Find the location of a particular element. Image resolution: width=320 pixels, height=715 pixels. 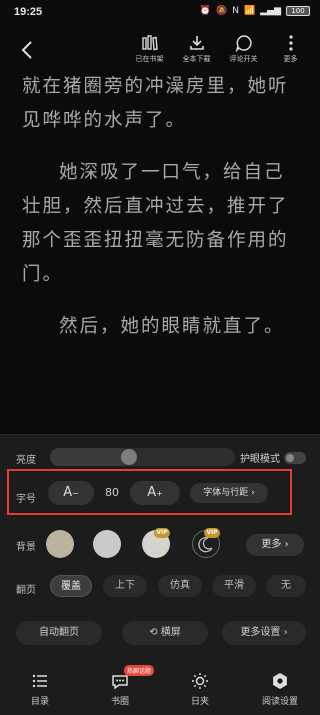

nav-day-mode: 日夹 is located at coordinates (200, 687).